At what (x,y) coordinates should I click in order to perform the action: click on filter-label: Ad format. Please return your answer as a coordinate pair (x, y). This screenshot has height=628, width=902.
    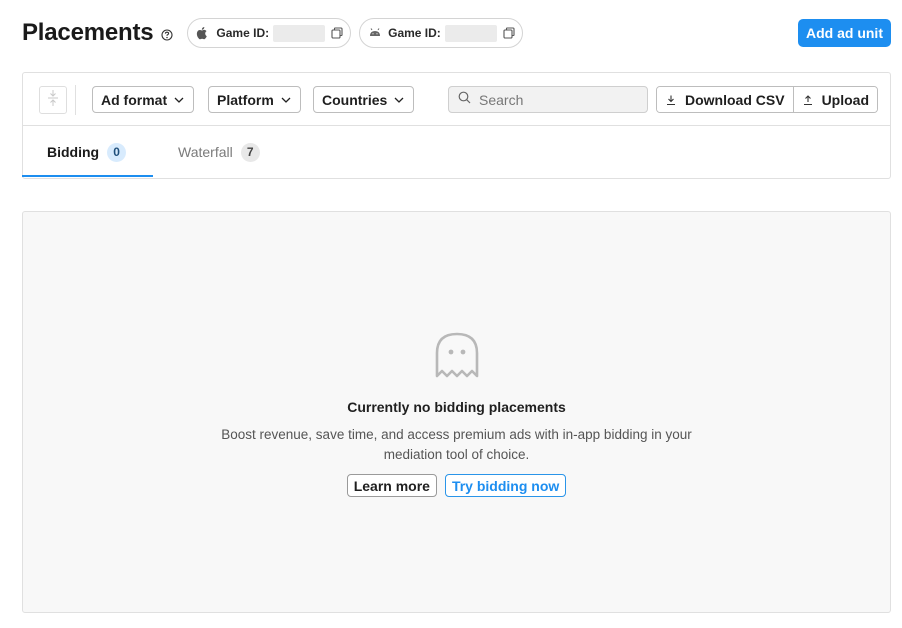
    Looking at the image, I should click on (134, 99).